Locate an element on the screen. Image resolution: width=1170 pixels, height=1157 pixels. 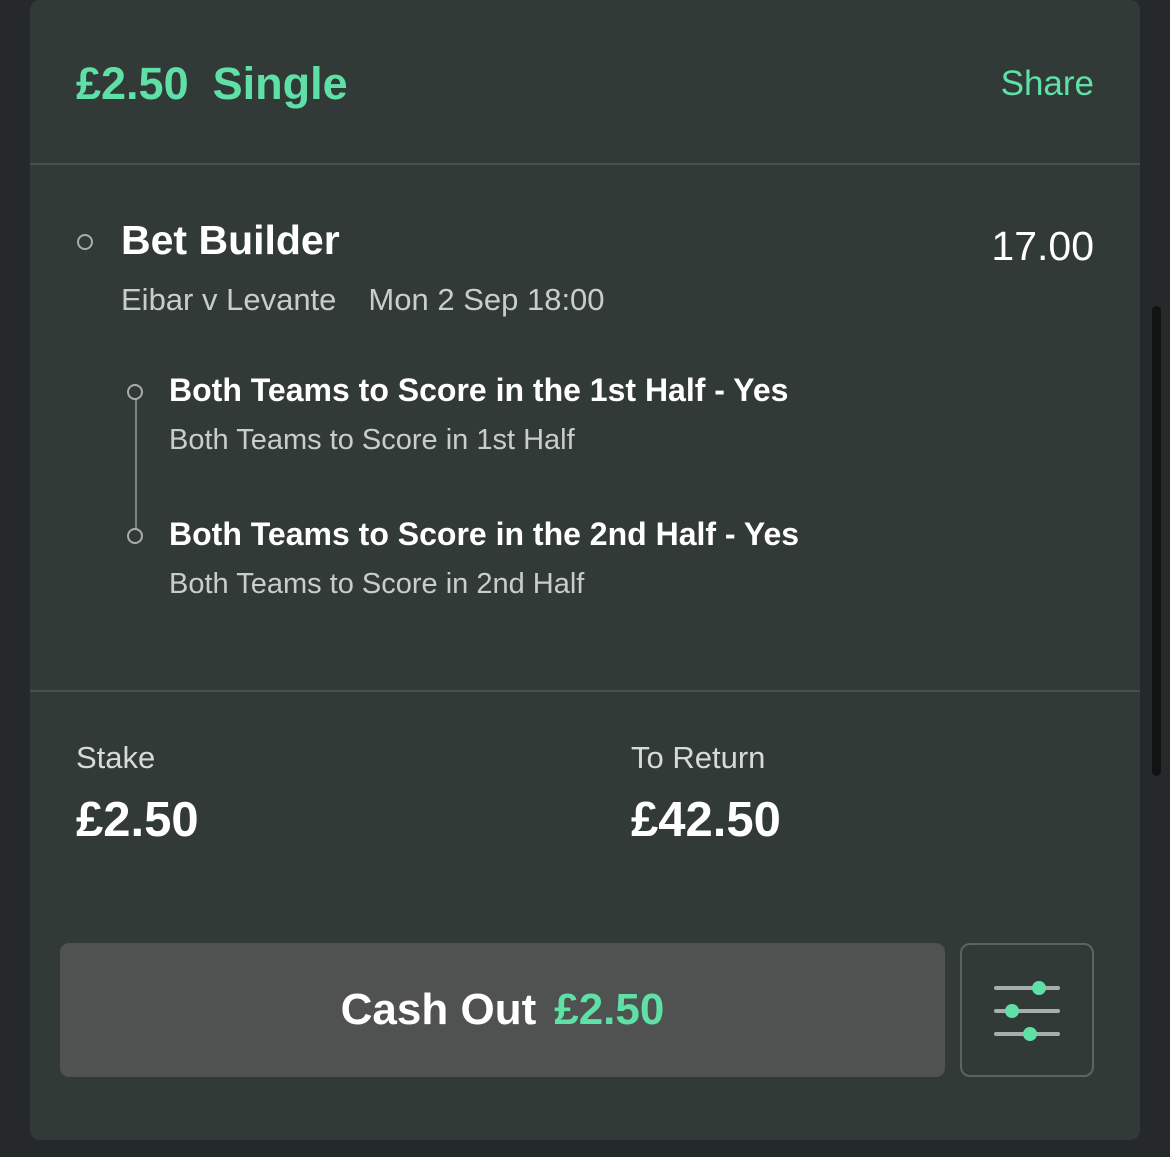
event-info: Eibar v Levante Mon 2 Sep 18:00 is located at coordinates (363, 300).